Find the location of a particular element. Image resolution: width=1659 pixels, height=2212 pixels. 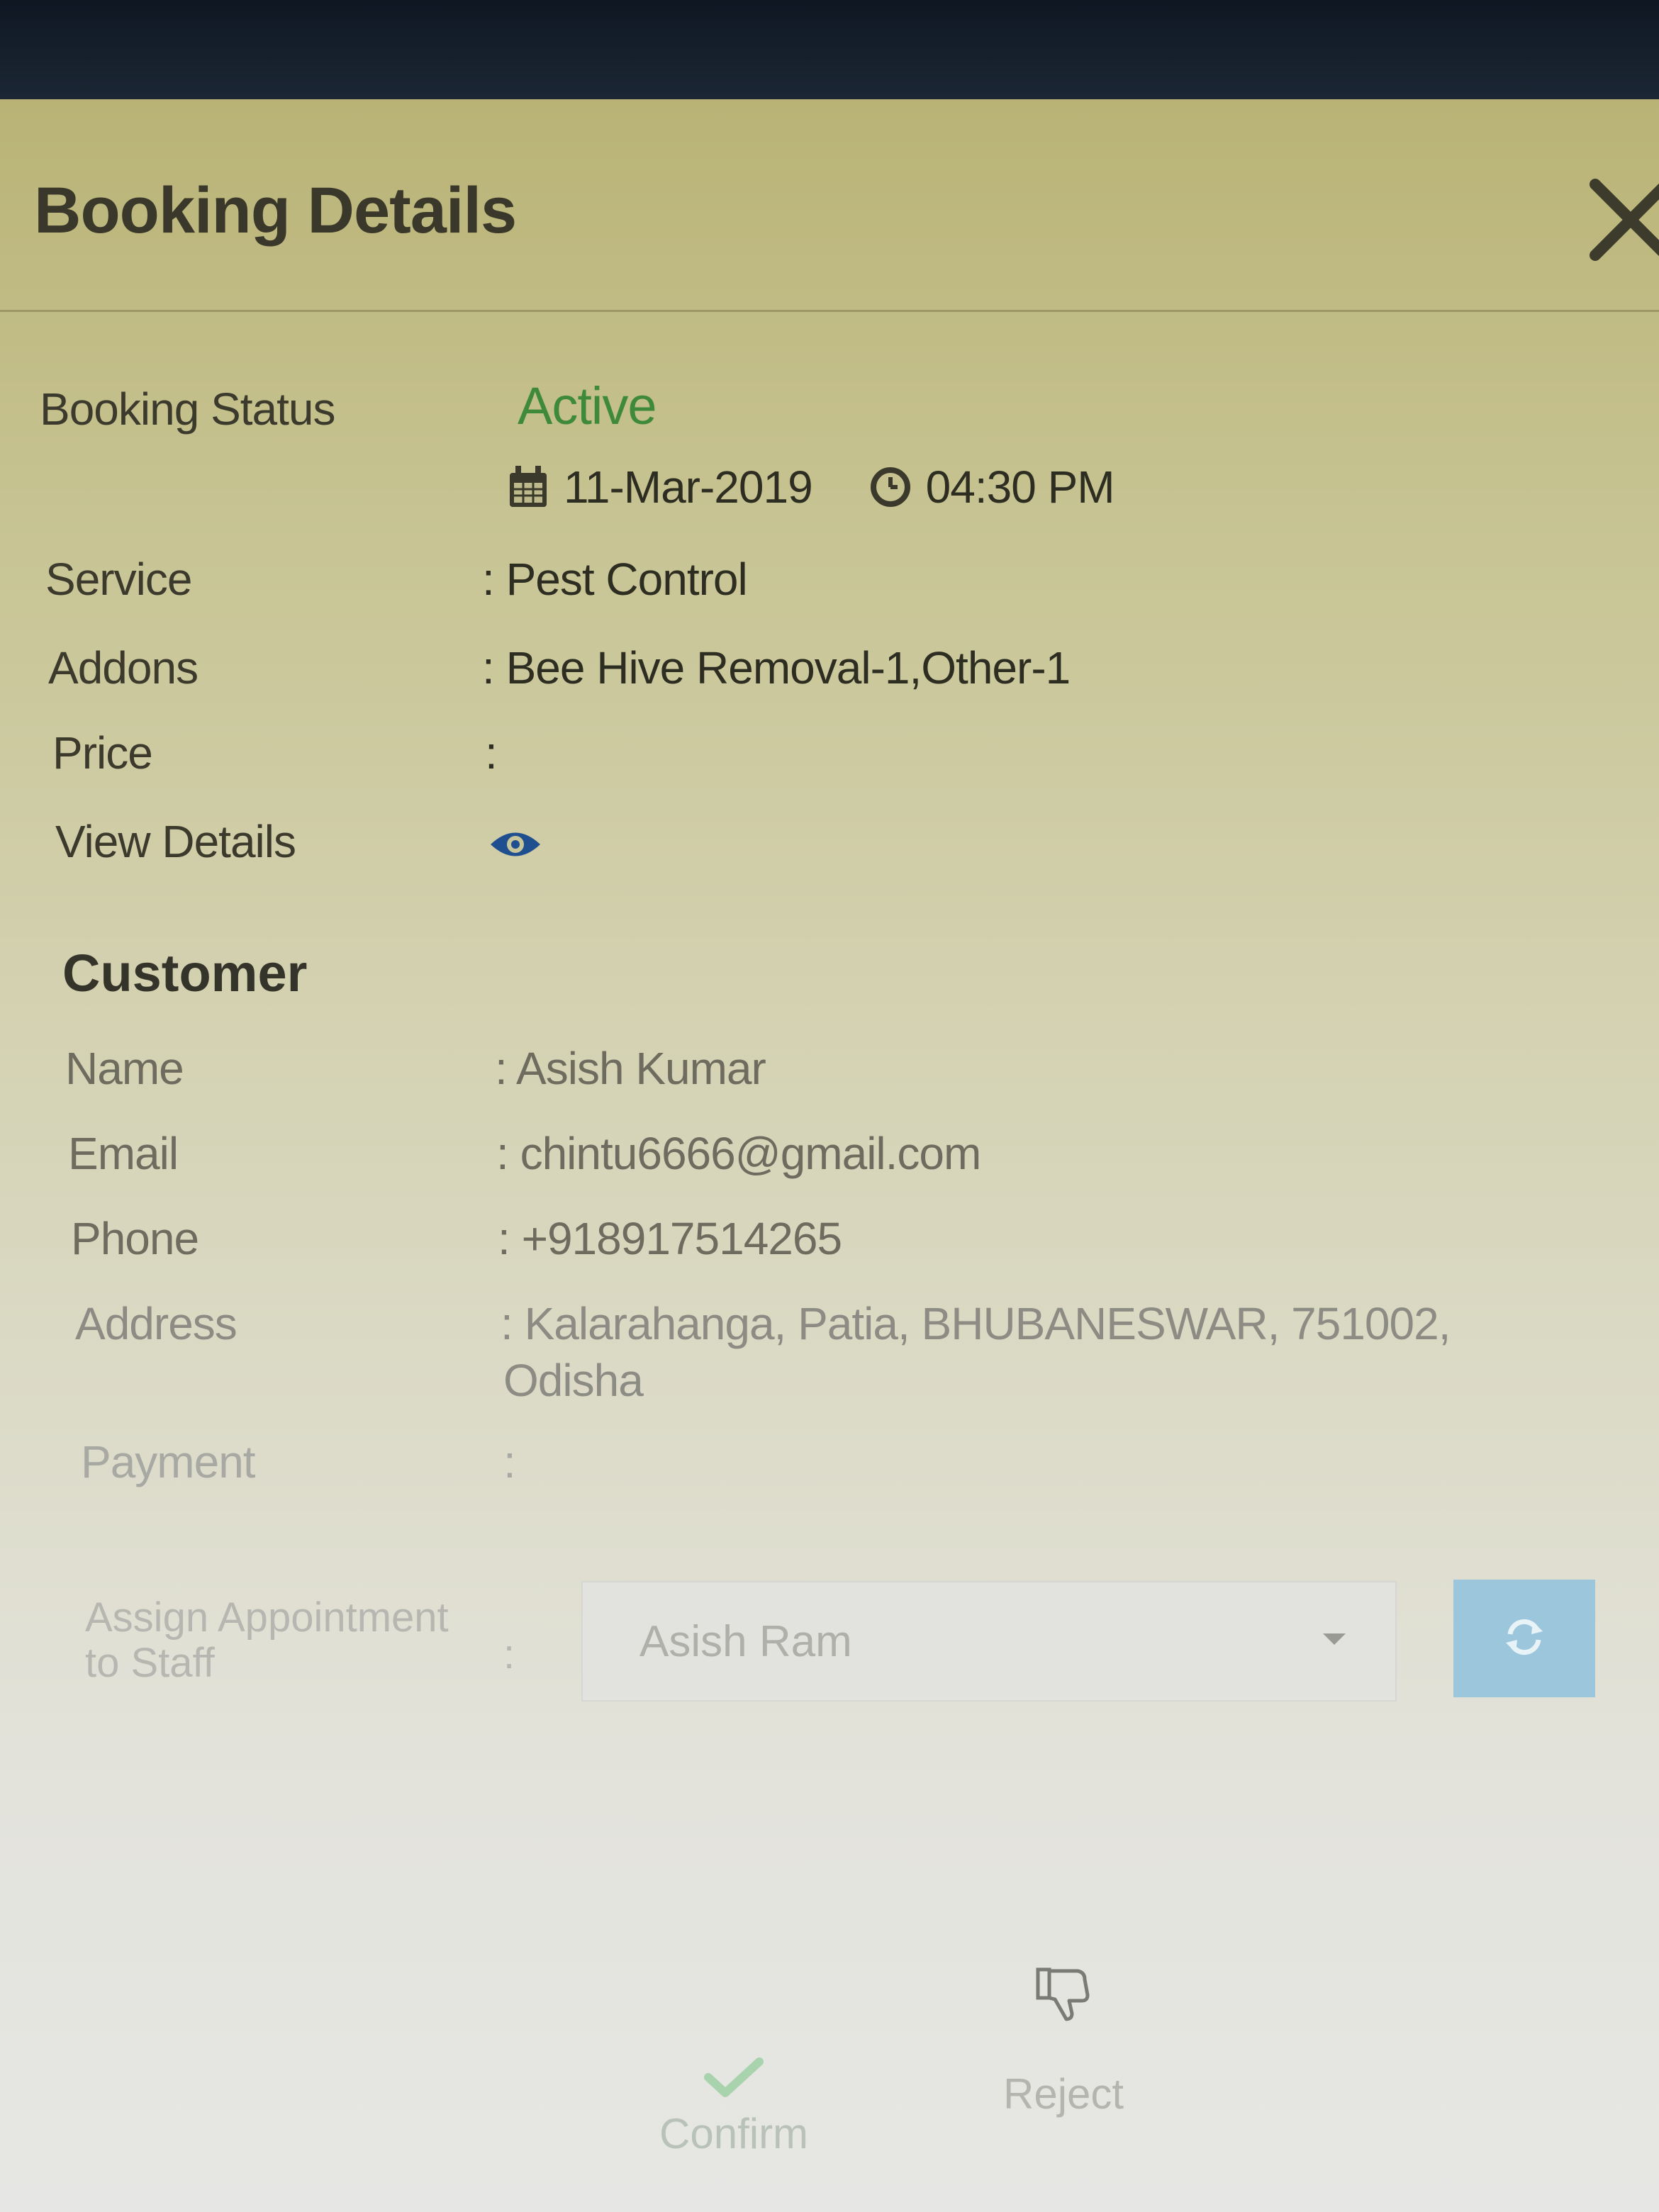

reject-label: Reject is located at coordinates (1064, 2094).